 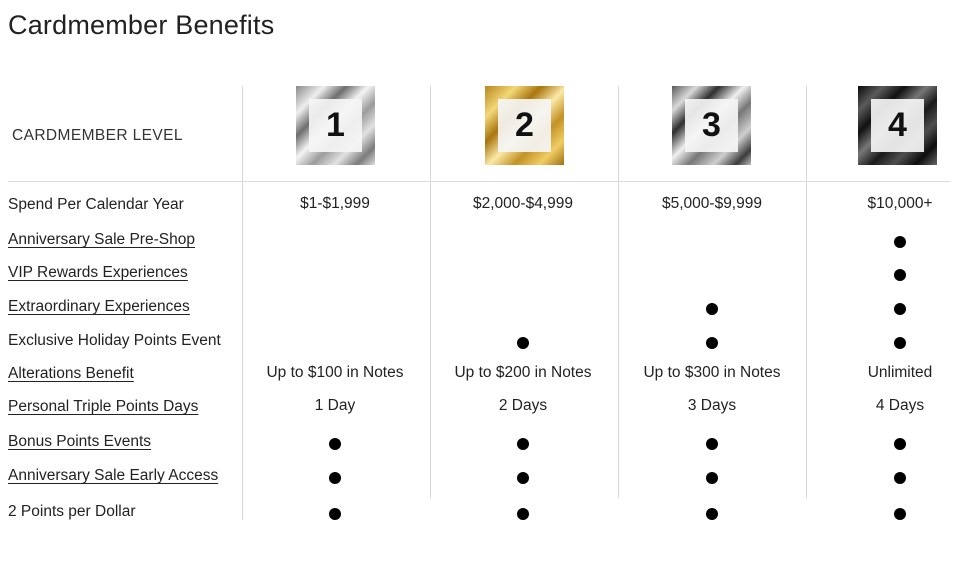 I want to click on level-number: 2, so click(x=524, y=125).